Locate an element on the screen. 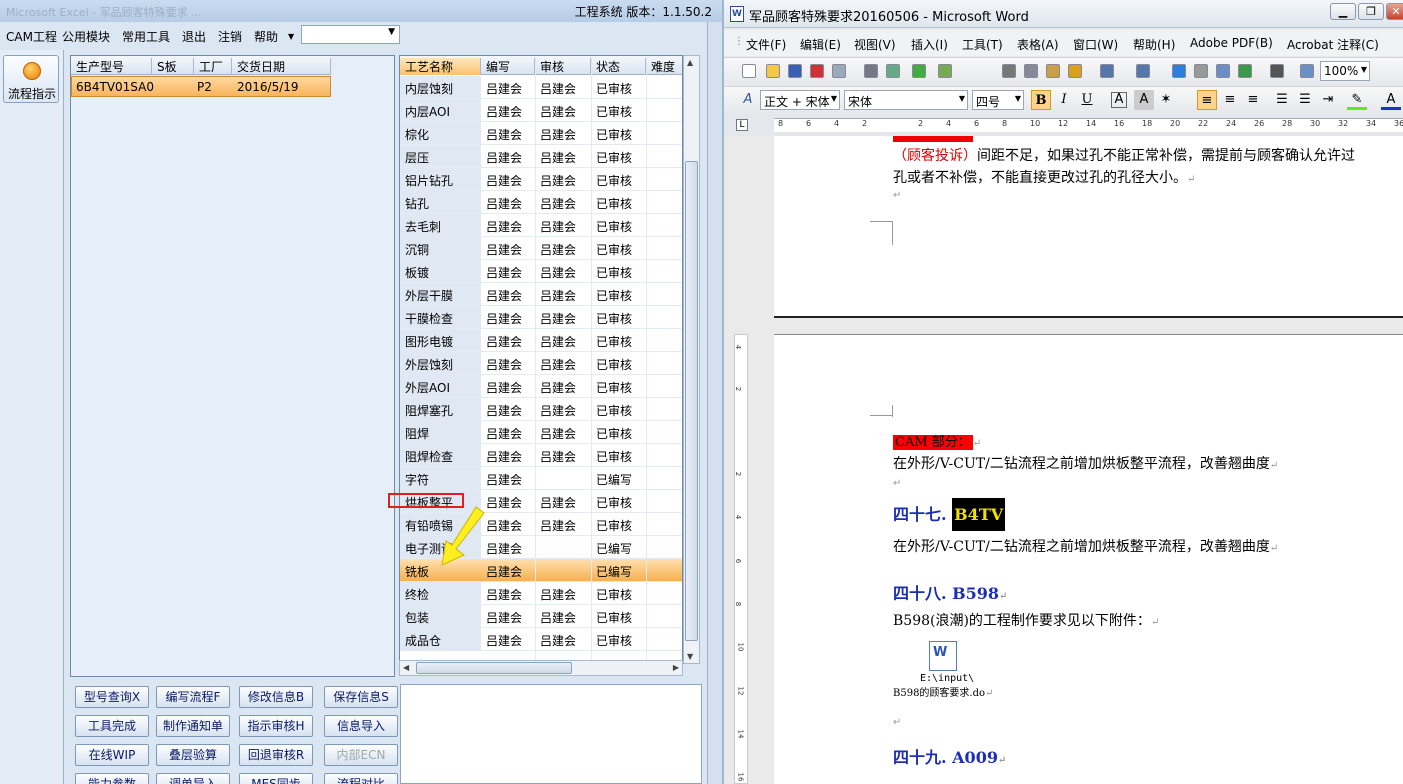  action-button: 型号查询X is located at coordinates (112, 697).